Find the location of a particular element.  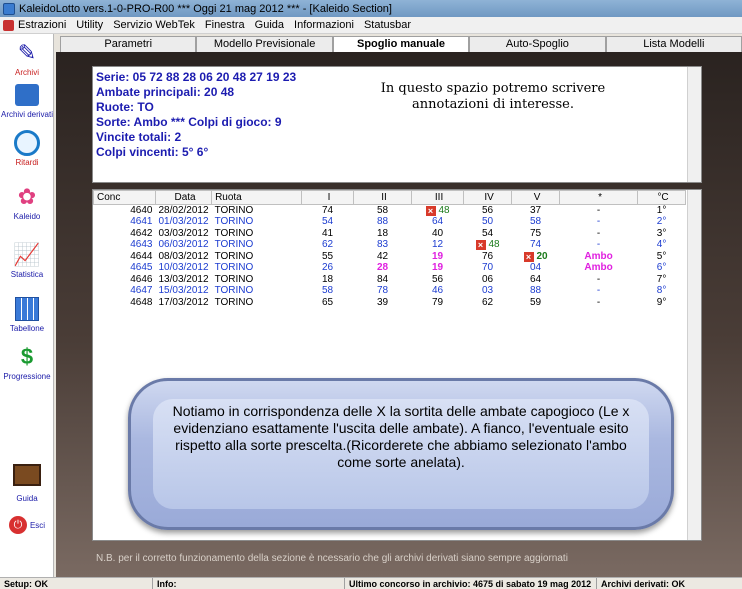

cell-n1: 55 is located at coordinates (328, 257).